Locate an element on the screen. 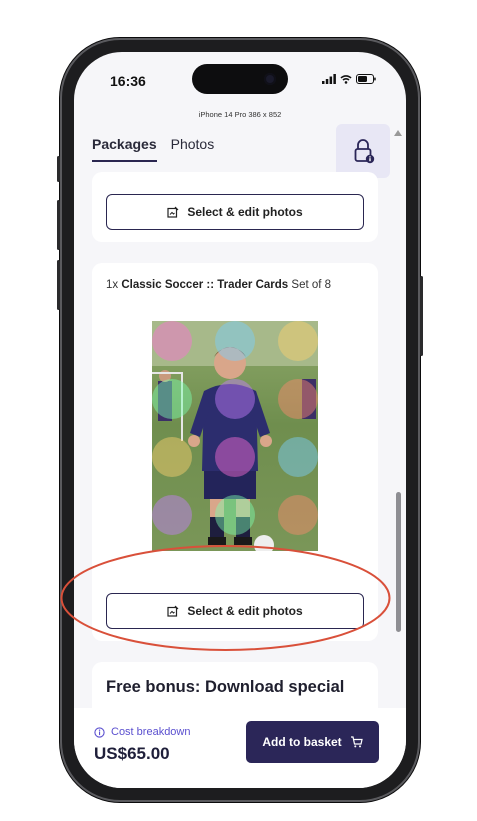 The height and width of the screenshot is (821, 477). add-to-basket-button: Add to basket is located at coordinates (312, 742).